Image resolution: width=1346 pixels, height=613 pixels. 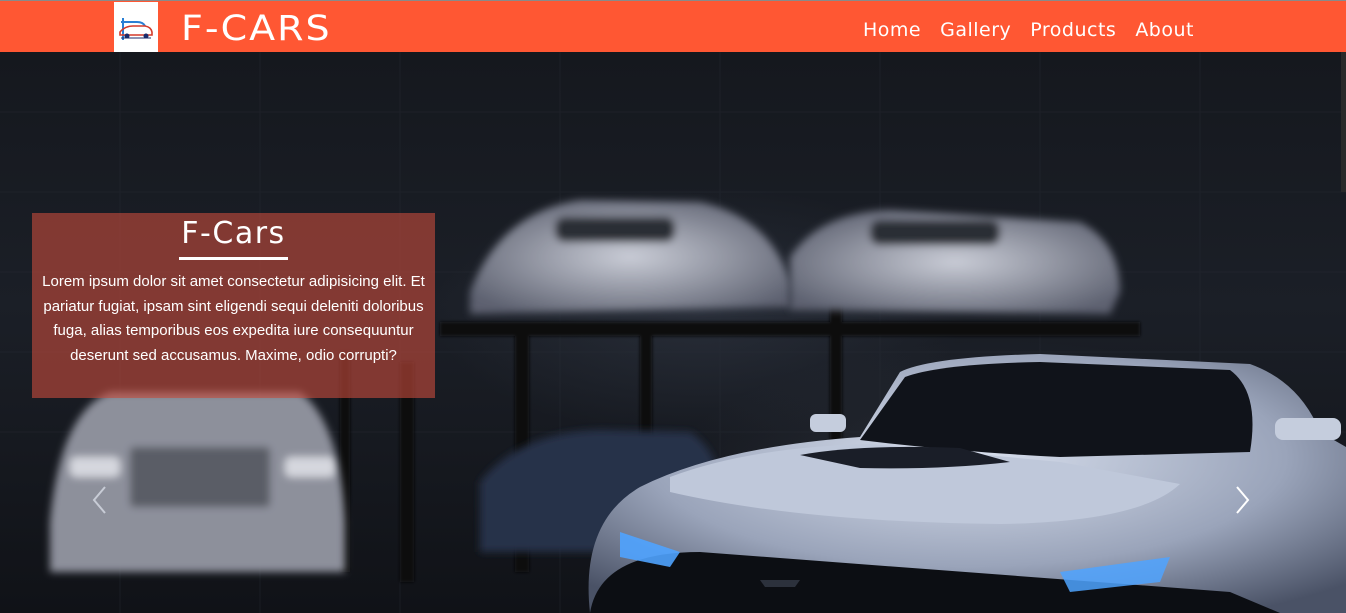 I want to click on caption-title: F-Cars, so click(x=233, y=237).